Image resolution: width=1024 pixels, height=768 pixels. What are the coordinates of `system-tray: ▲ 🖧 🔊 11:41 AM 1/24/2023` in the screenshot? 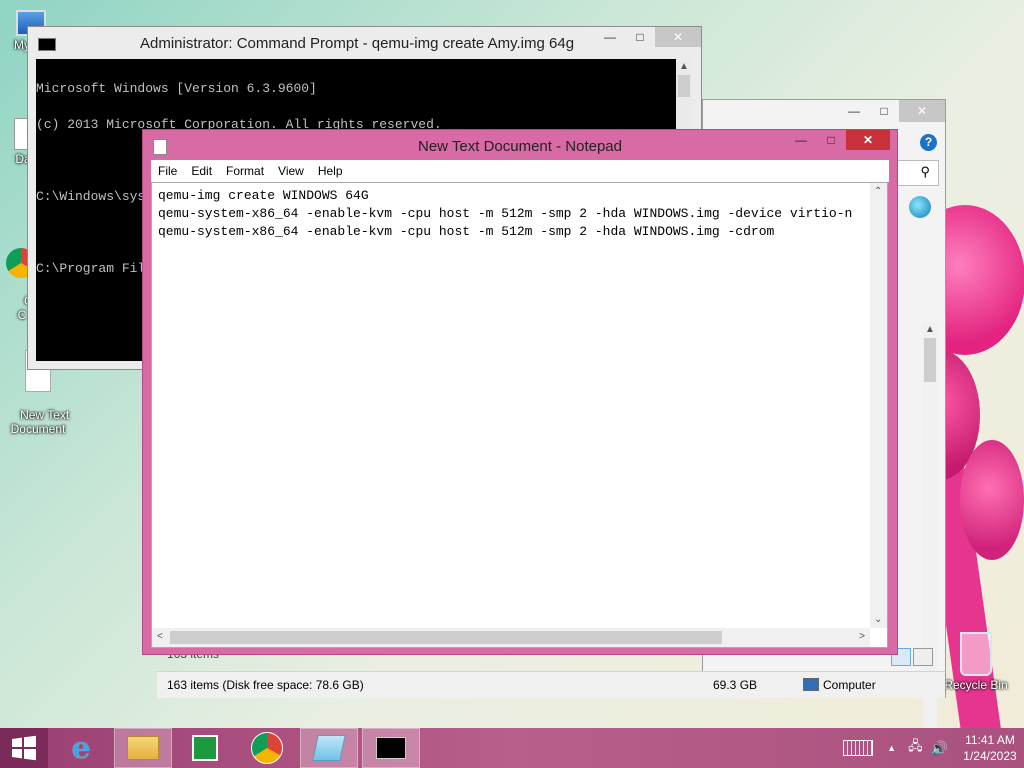 It's located at (933, 748).